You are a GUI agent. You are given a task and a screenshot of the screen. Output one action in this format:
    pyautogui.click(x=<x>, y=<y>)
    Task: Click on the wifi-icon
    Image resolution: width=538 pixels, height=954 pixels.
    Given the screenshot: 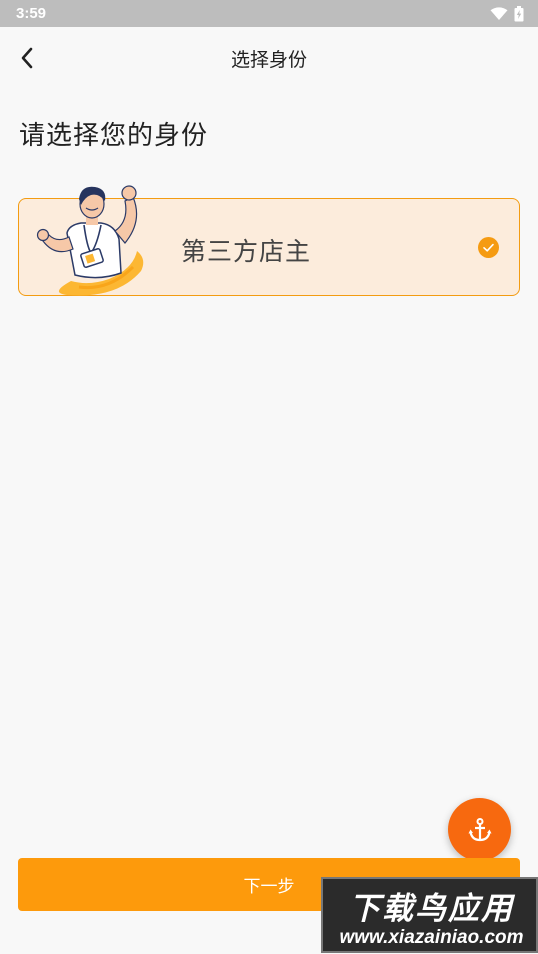 What is the action you would take?
    pyautogui.click(x=499, y=13)
    